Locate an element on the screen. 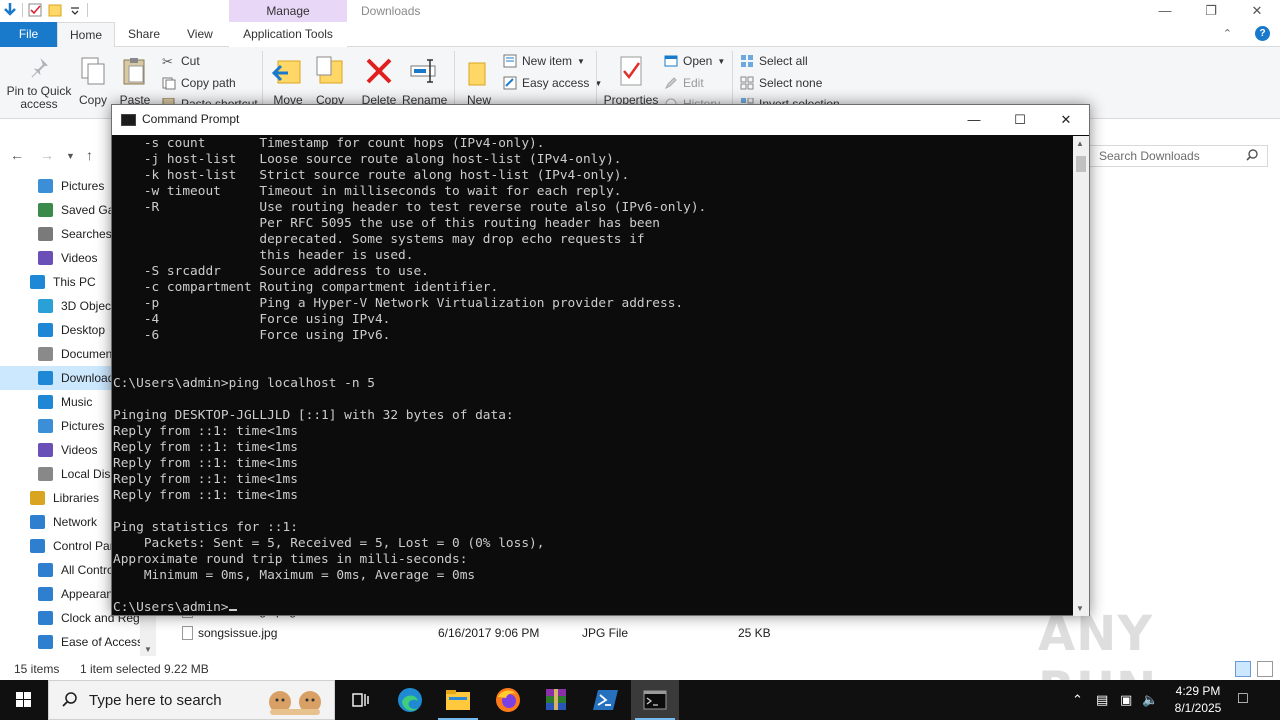 Image resolution: width=1280 pixels, height=720 pixels. pin-label: Pin to Quick access is located at coordinates (39, 97).